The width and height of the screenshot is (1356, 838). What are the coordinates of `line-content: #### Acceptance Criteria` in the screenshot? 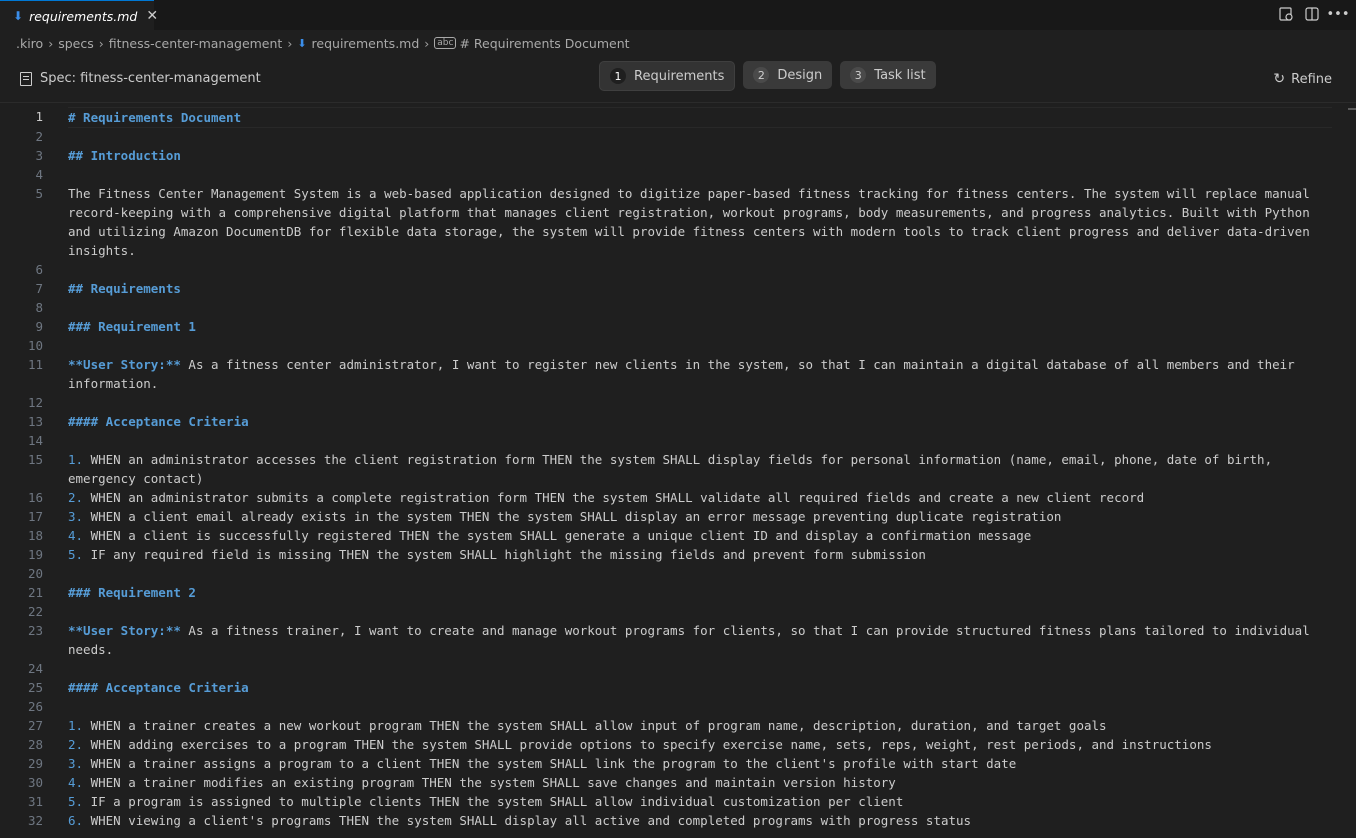 It's located at (700, 687).